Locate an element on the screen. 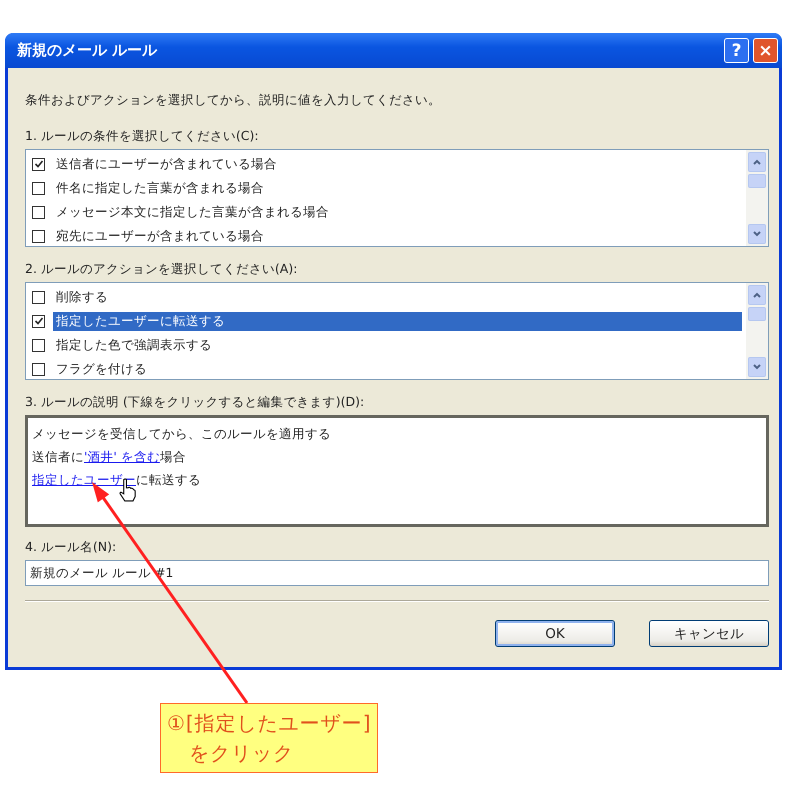 The height and width of the screenshot is (792, 800). list-item: 削除する is located at coordinates (82, 297).